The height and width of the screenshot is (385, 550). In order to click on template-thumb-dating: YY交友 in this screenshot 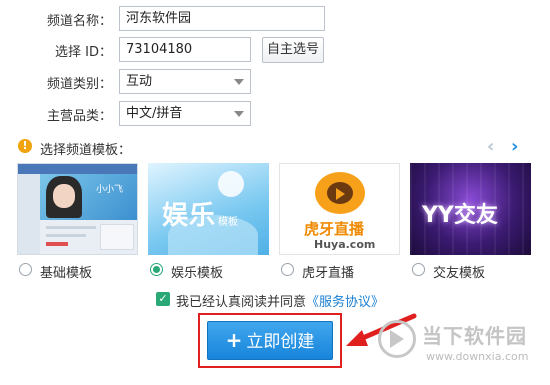, I will do `click(470, 209)`.